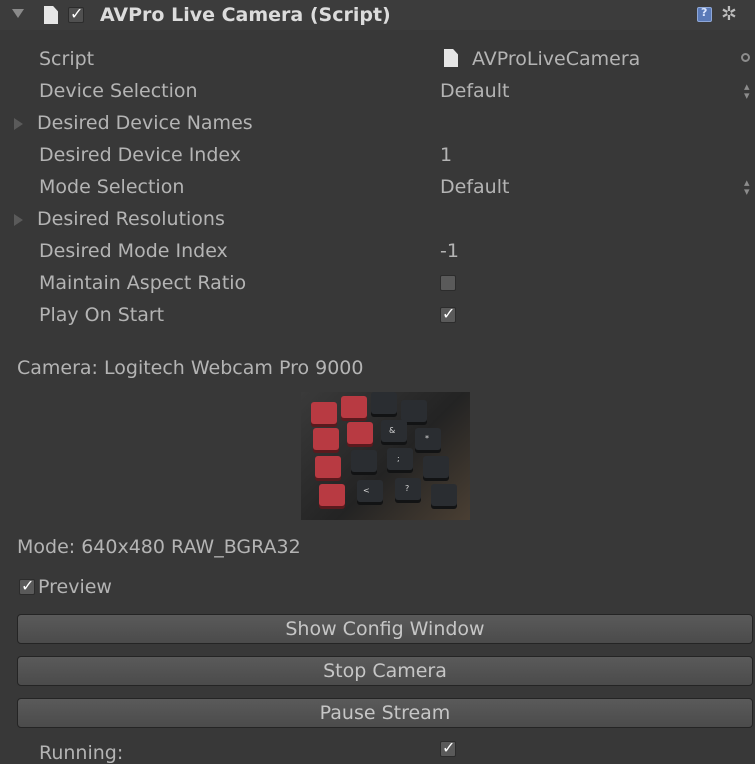 The height and width of the screenshot is (764, 755). I want to click on mode-info: Mode: 640x480 RAW_BGRA32, so click(159, 547).